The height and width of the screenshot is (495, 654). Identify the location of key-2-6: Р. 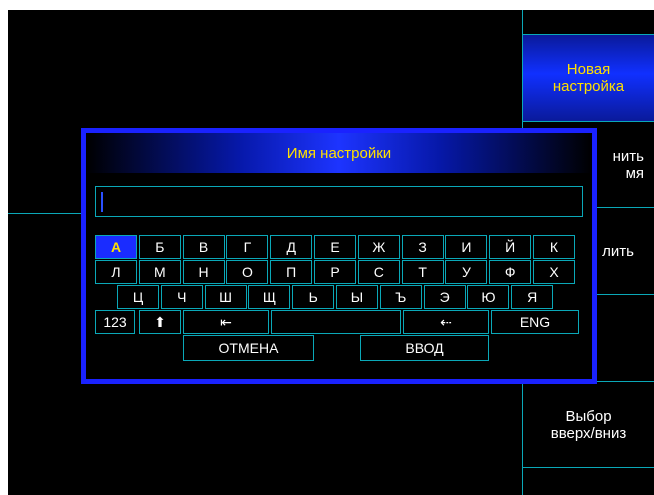
(335, 272).